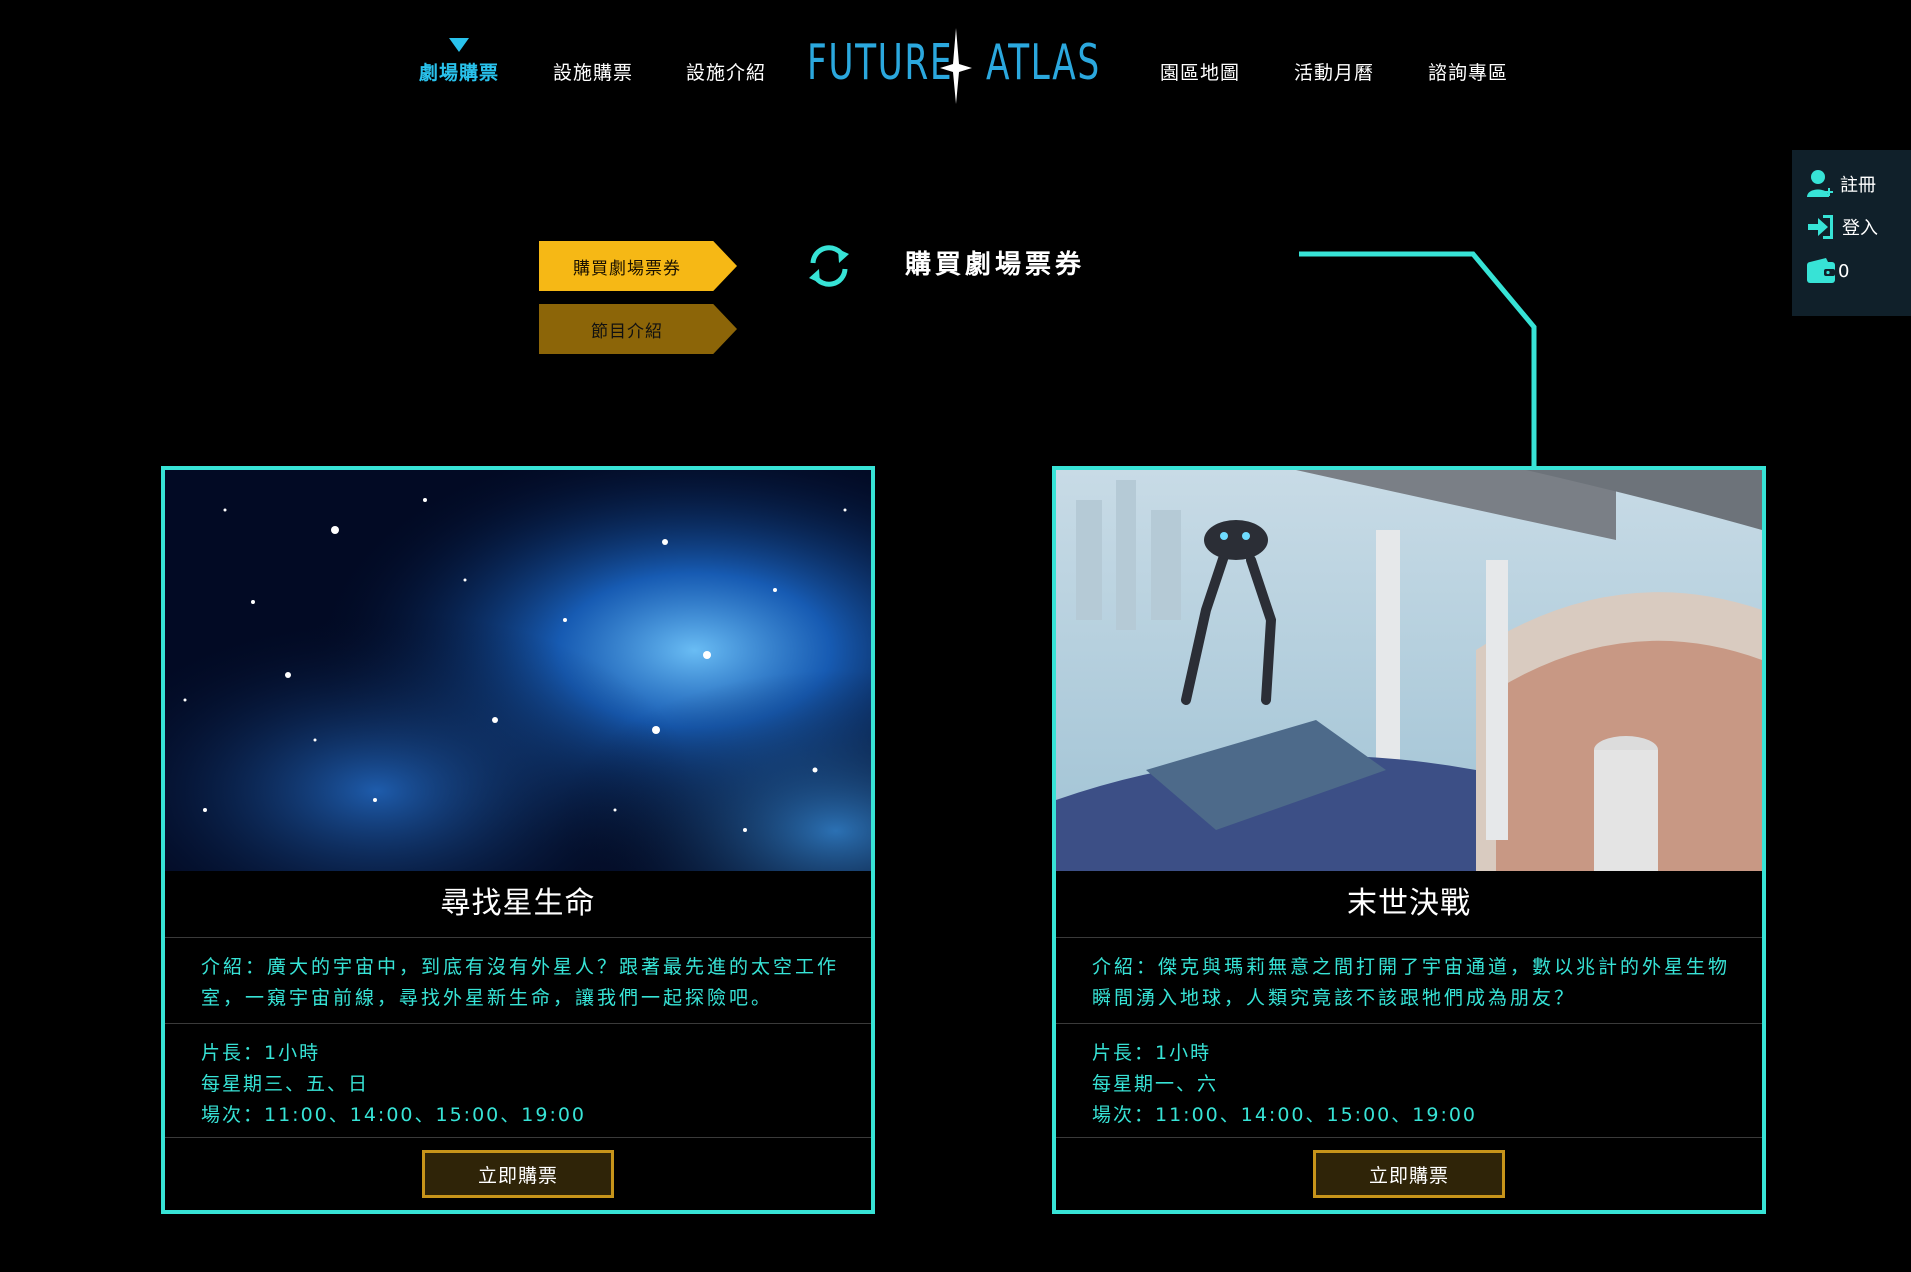 The height and width of the screenshot is (1272, 1911). I want to click on account-side-panel: 註冊 登入 0, so click(1851, 233).